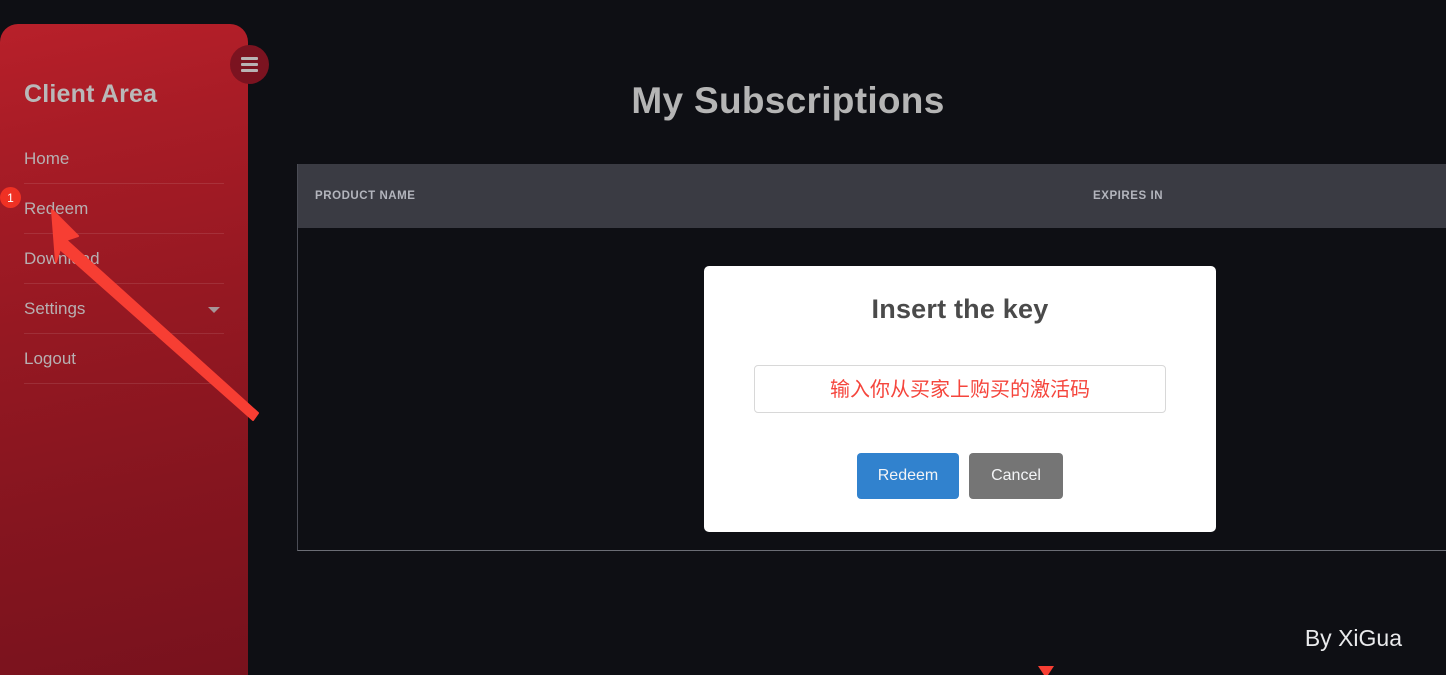 The width and height of the screenshot is (1446, 675). What do you see at coordinates (124, 209) in the screenshot?
I see `sidebar-item-redeem: Redeem` at bounding box center [124, 209].